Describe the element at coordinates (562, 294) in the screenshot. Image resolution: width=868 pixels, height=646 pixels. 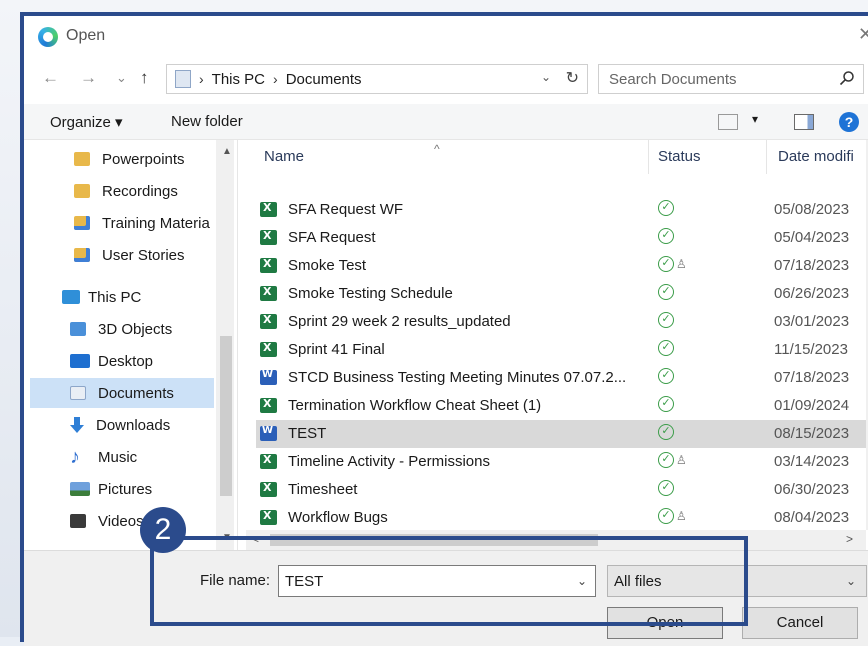
I see `file-row: Smoke Testing Schedule ✓ 06/26/2023` at that location.